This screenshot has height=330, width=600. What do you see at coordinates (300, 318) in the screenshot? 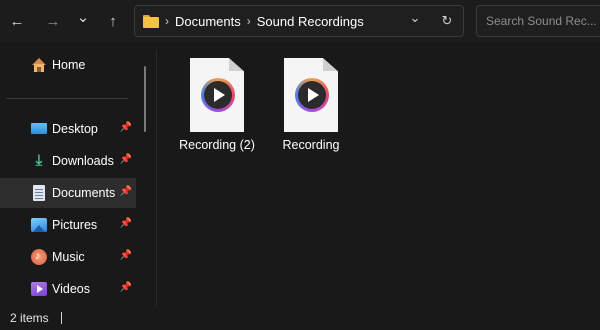
I see `status-bar: 2 items` at bounding box center [300, 318].